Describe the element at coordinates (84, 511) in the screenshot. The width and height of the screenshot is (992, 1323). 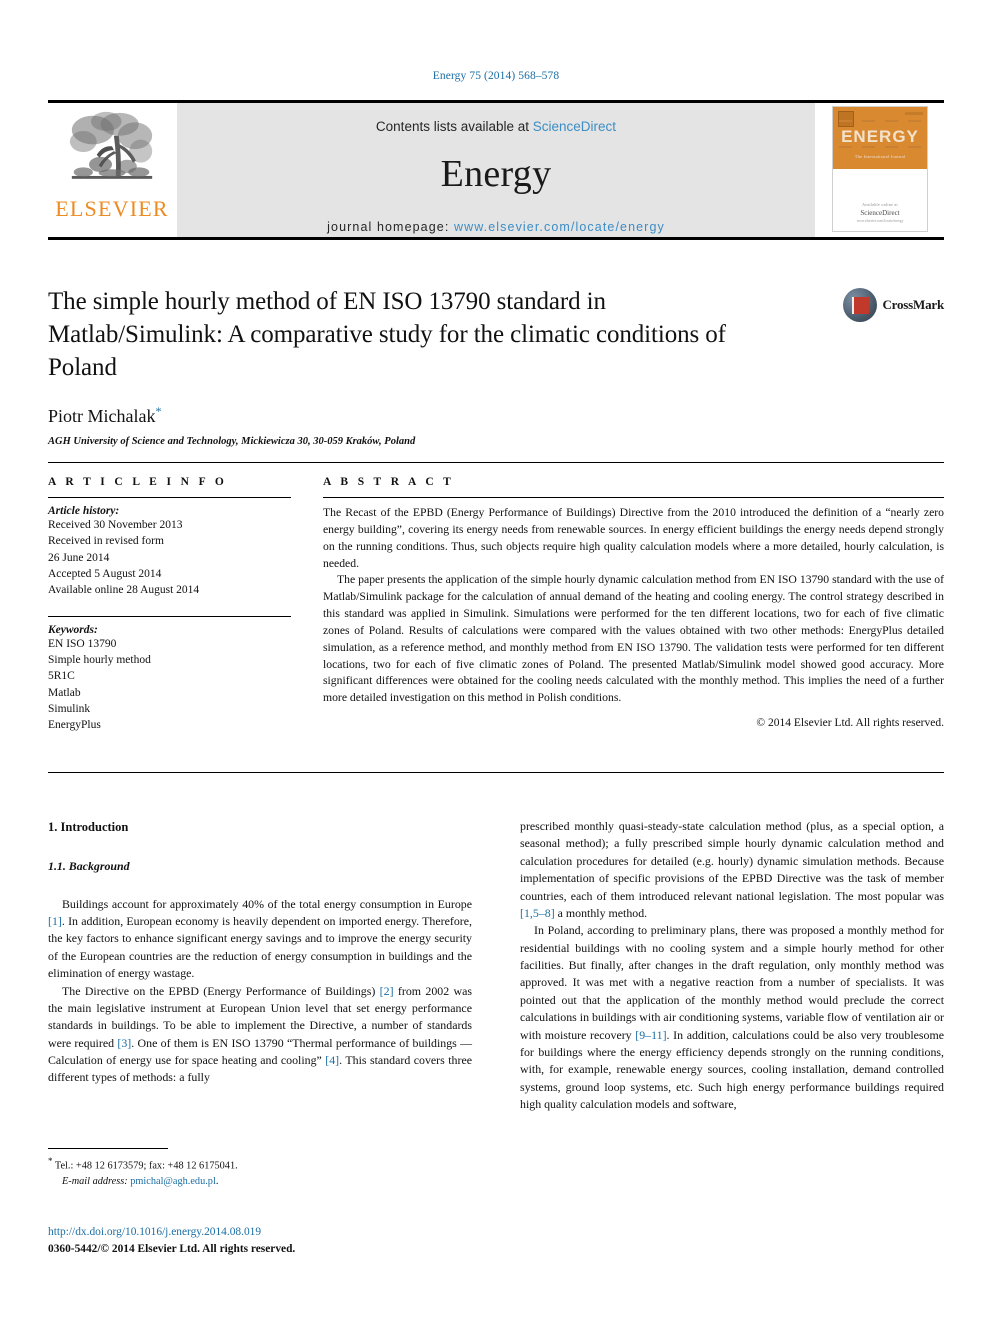
I see `article-history-label: Article history:` at that location.